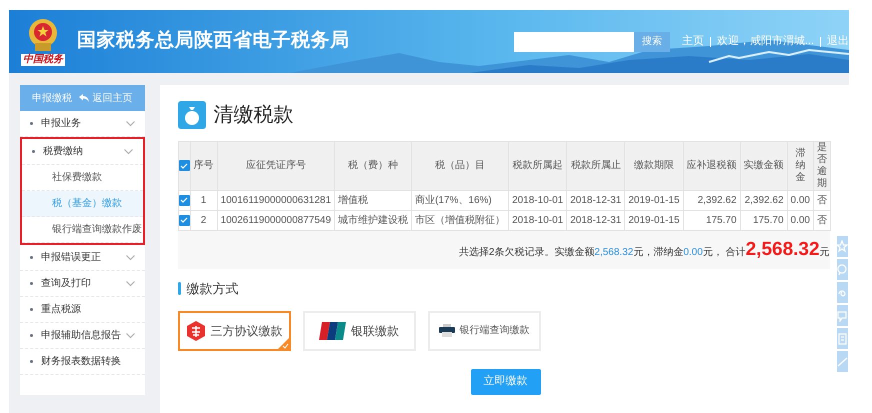 This screenshot has width=872, height=413. I want to click on table-cell: 0.00, so click(800, 200).